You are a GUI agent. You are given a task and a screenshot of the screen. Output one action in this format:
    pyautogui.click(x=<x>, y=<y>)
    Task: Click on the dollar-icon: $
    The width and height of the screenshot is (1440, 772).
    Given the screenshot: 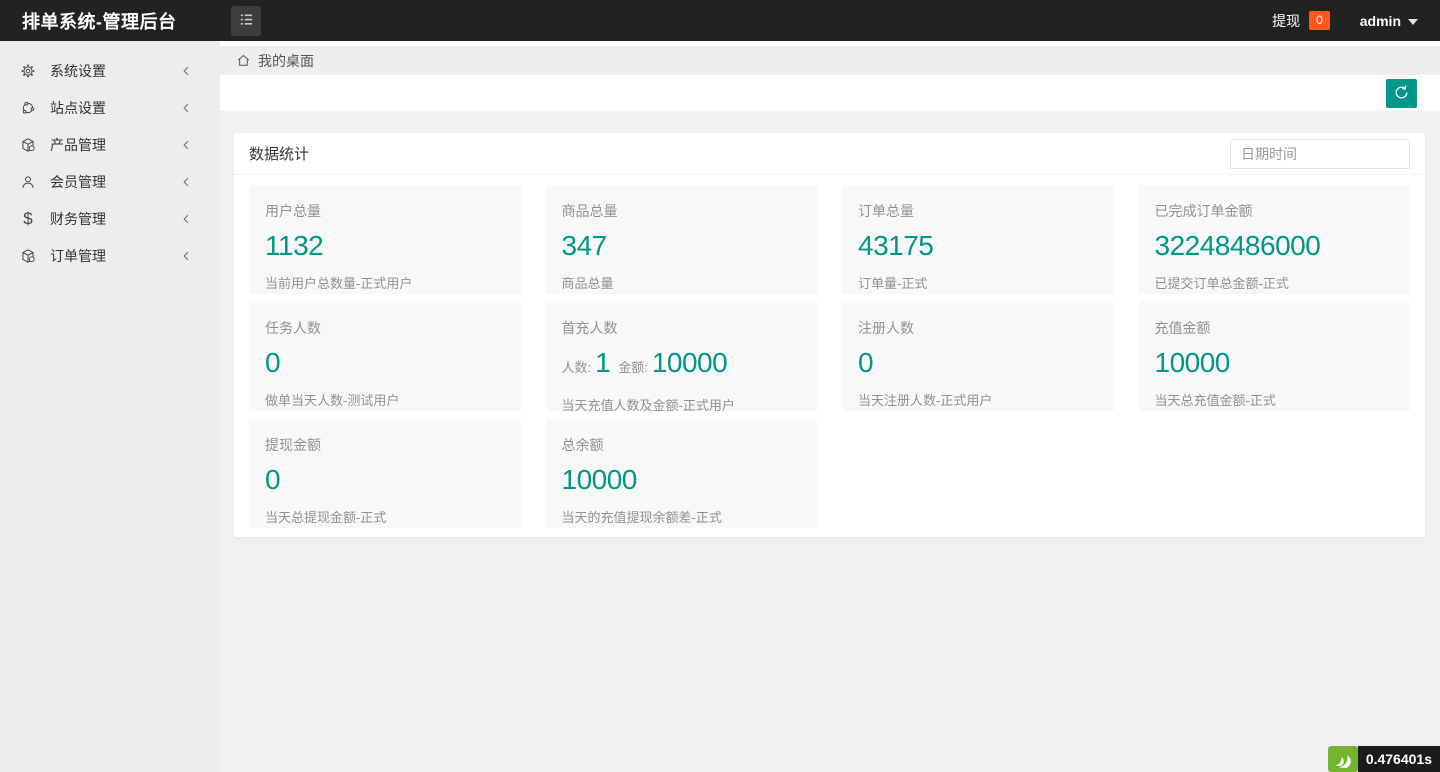 What is the action you would take?
    pyautogui.click(x=28, y=218)
    